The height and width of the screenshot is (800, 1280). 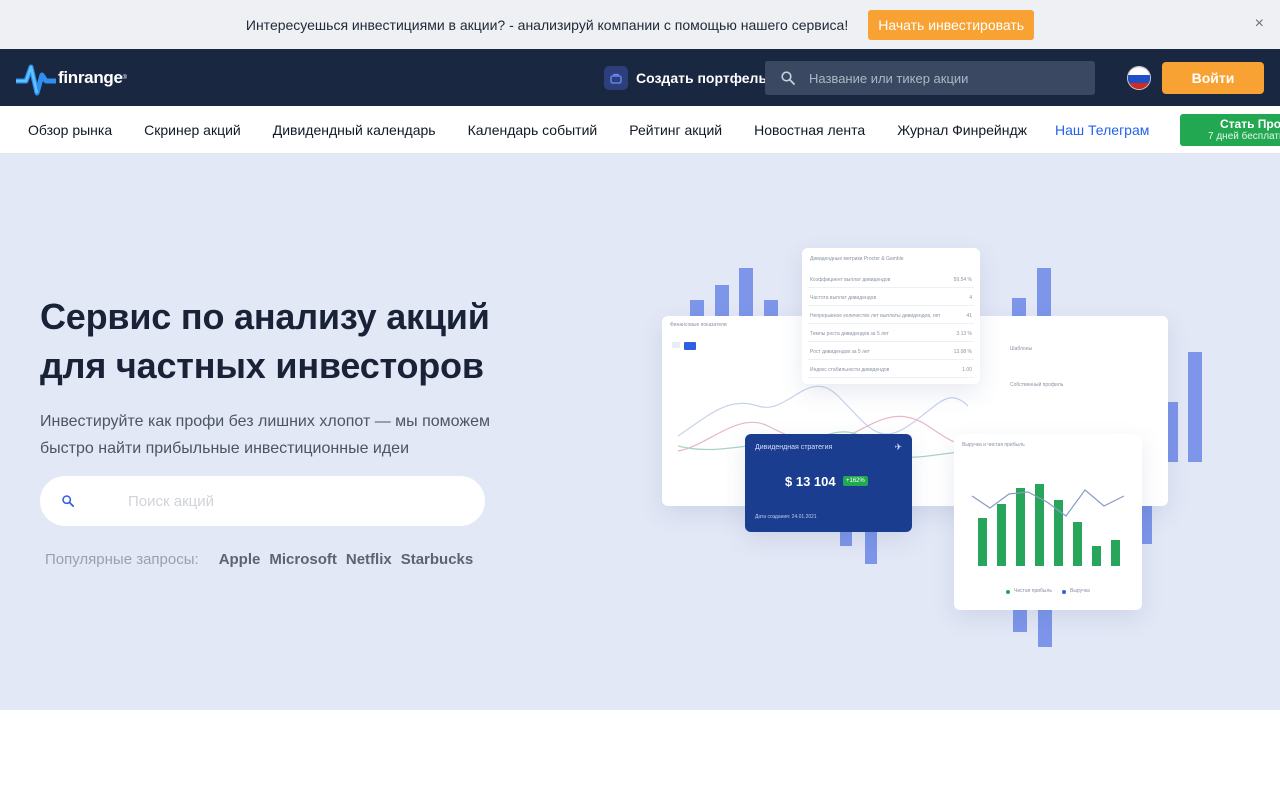 What do you see at coordinates (898, 447) in the screenshot?
I see `plane-icon: ✈` at bounding box center [898, 447].